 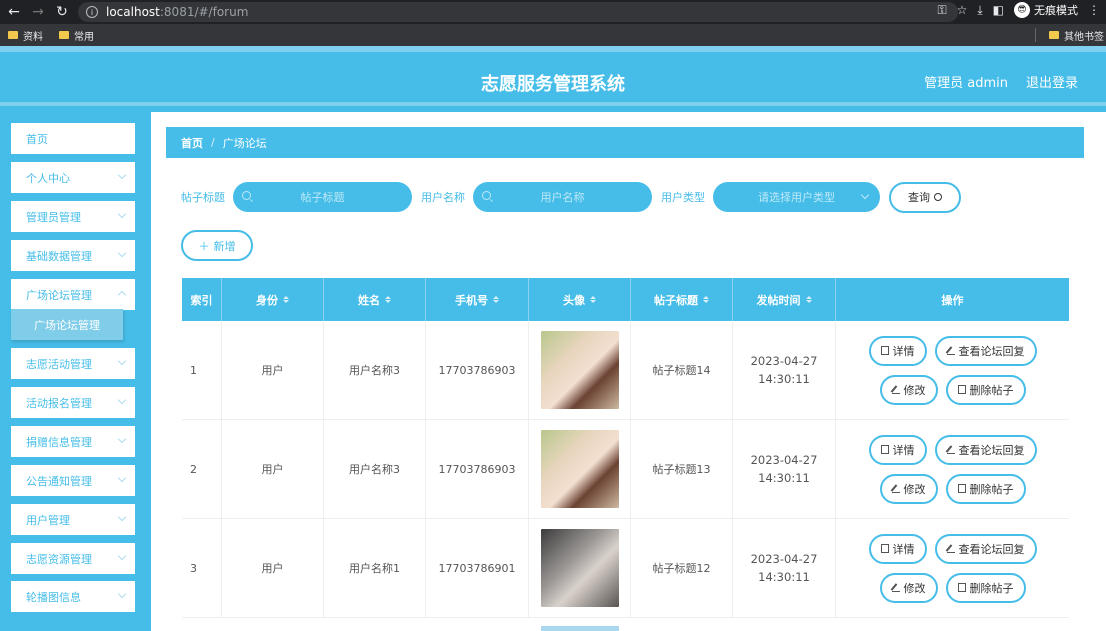 What do you see at coordinates (979, 10) in the screenshot?
I see `download-icon: ⤓` at bounding box center [979, 10].